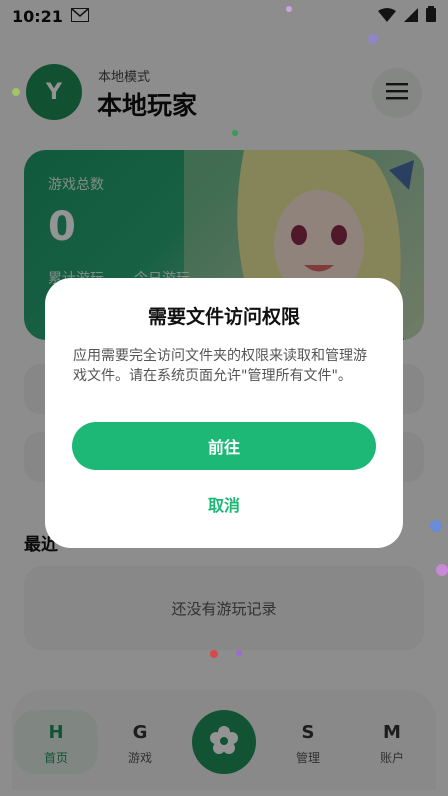  What do you see at coordinates (224, 504) in the screenshot?
I see `cancel-button: 取消` at bounding box center [224, 504].